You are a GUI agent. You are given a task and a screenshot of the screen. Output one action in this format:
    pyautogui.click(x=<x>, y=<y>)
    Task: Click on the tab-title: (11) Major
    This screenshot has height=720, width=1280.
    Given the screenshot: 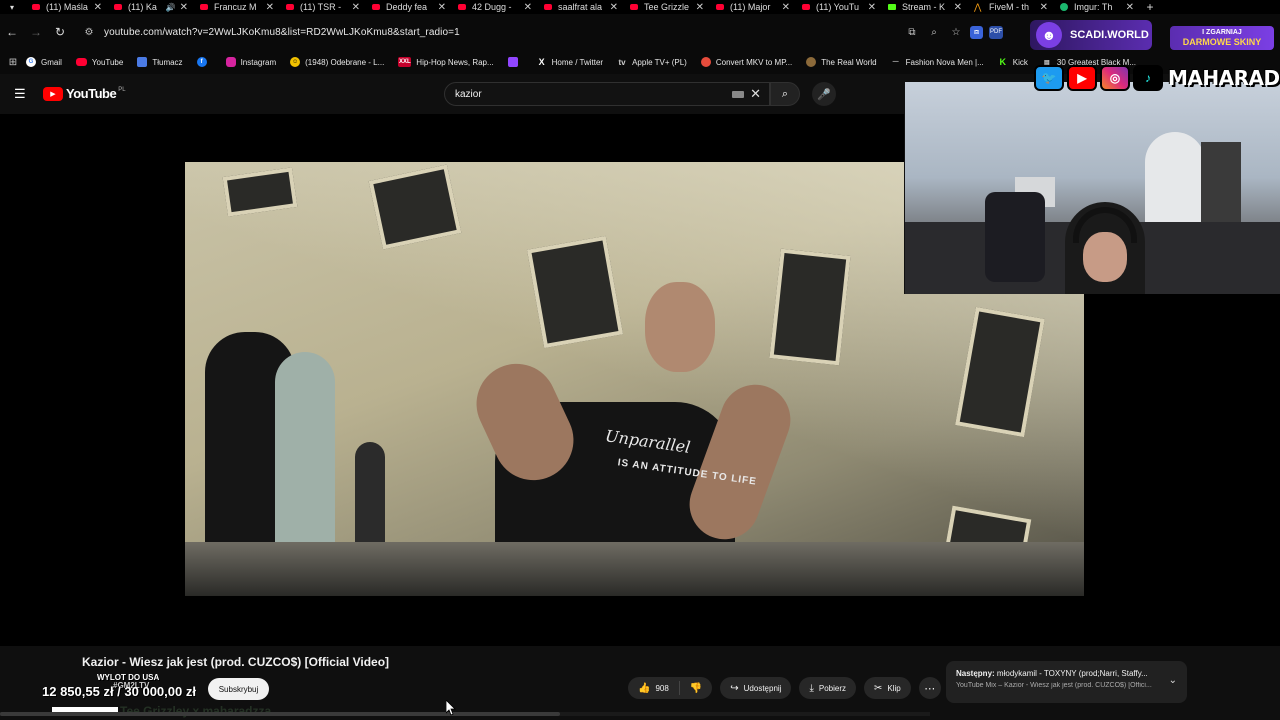 What is the action you would take?
    pyautogui.click(x=750, y=7)
    